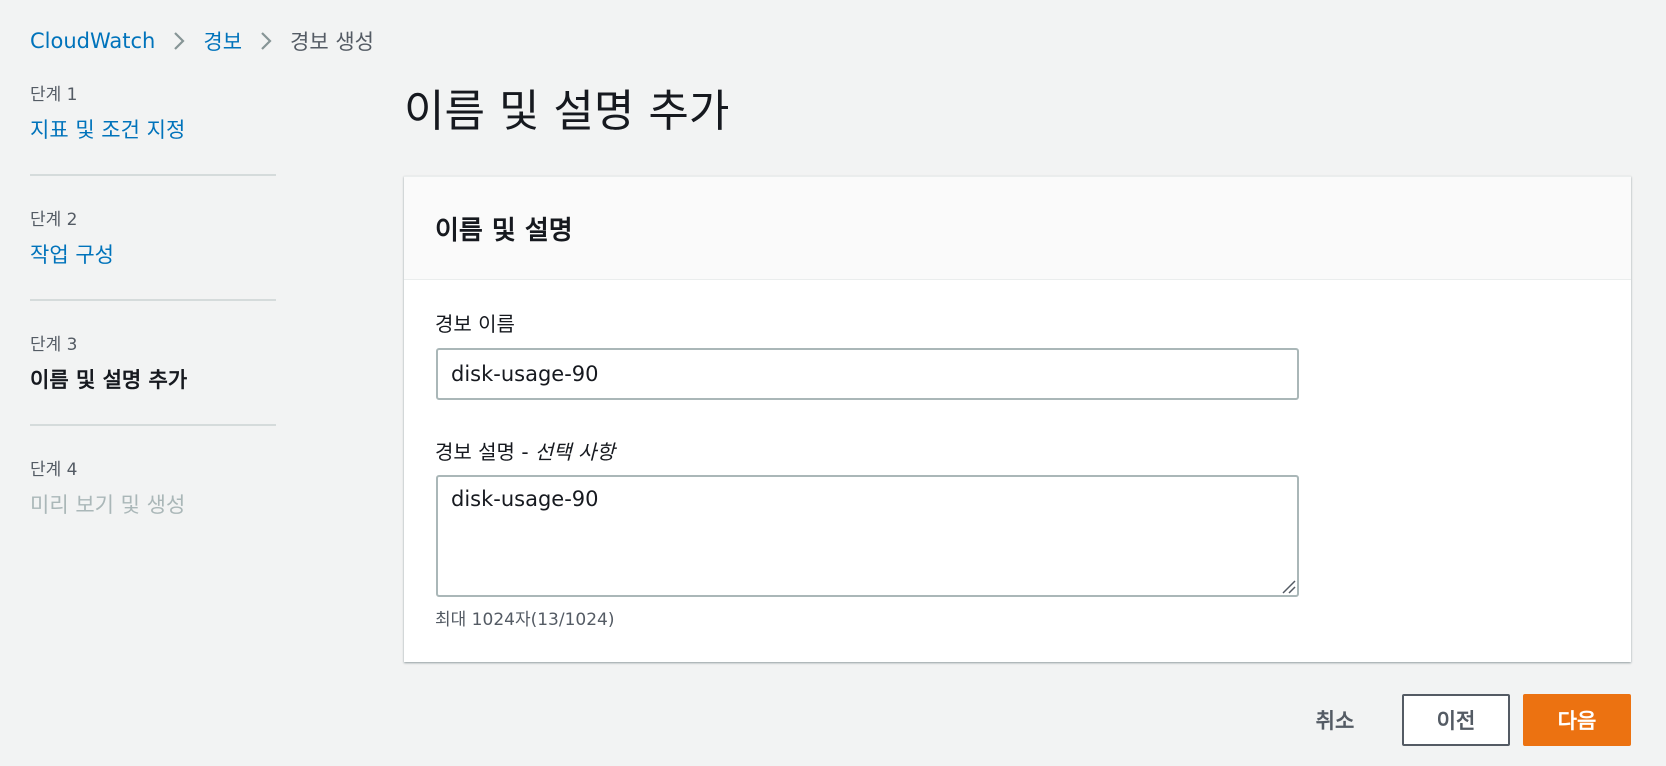 This screenshot has width=1666, height=766. I want to click on step-link-specify-metric: 지표 및 조건 지정, so click(153, 130).